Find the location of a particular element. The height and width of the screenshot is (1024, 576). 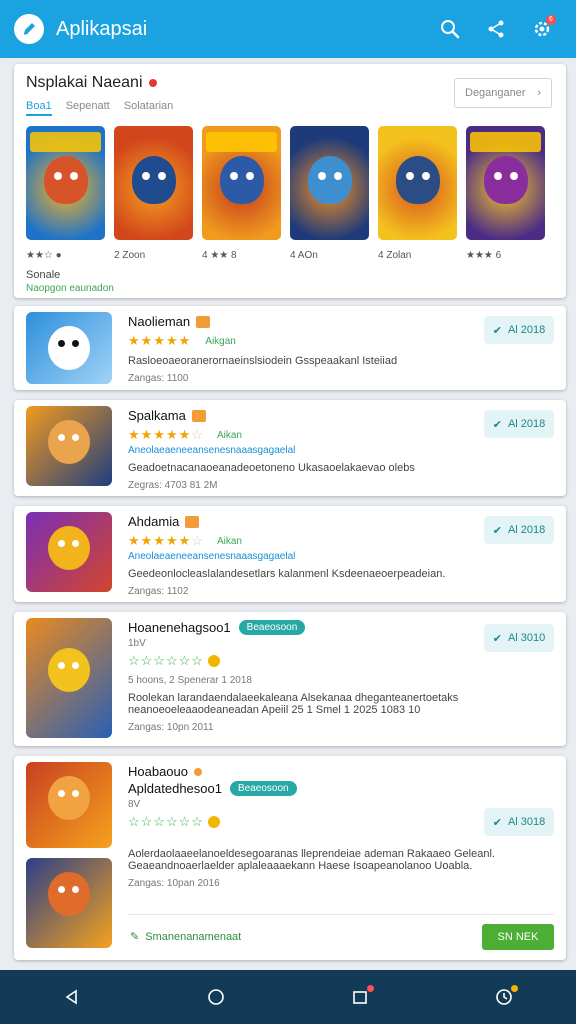

tab-2: Solatarian is located at coordinates (149, 108).